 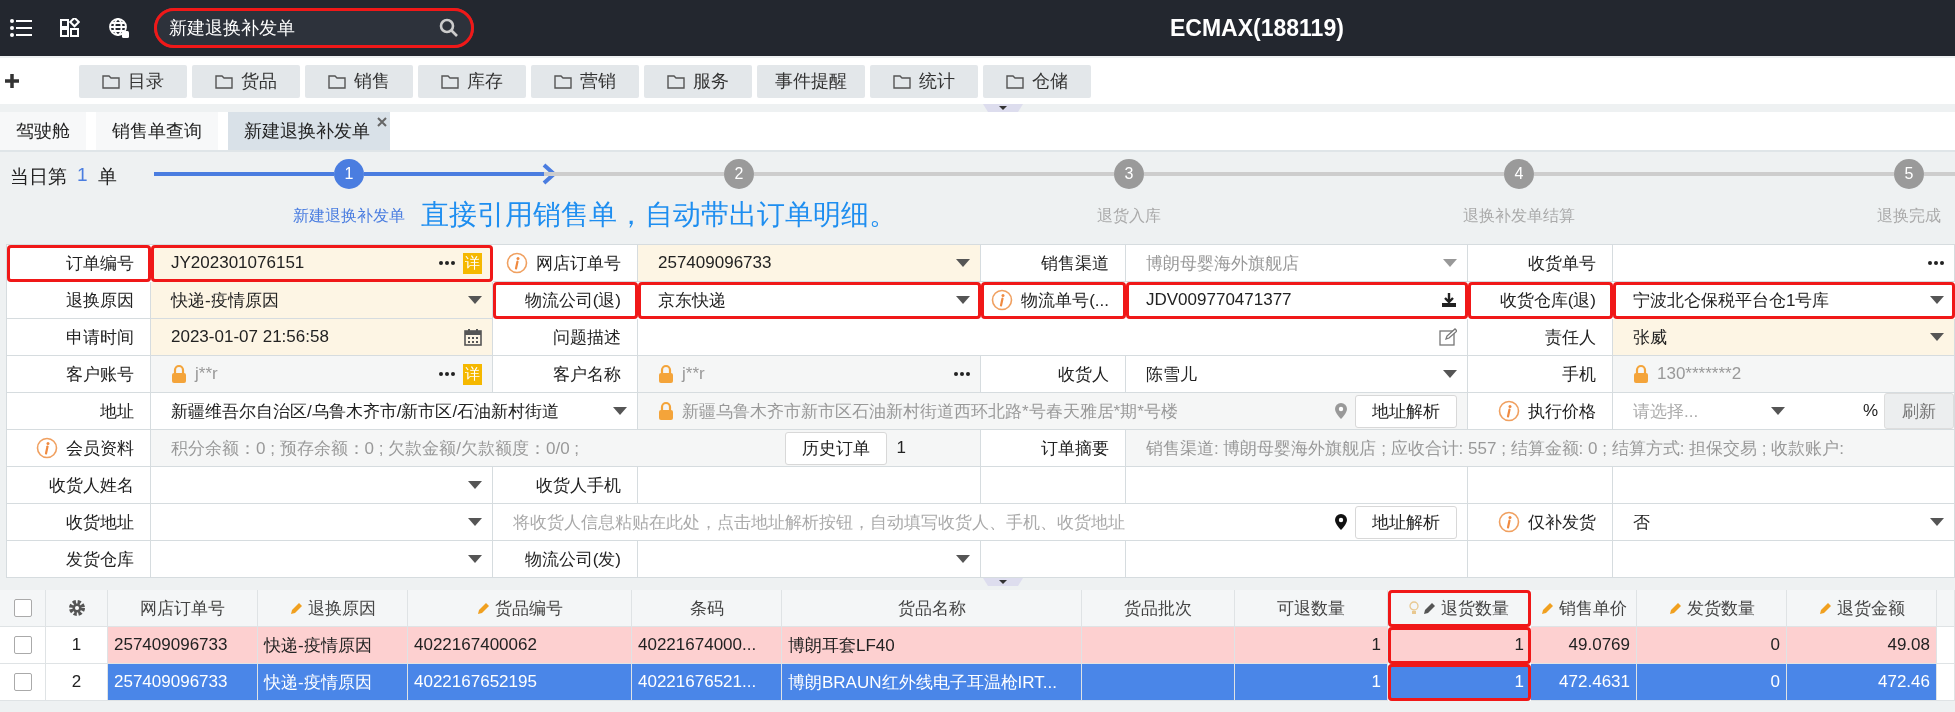 I want to click on menu-button: 服务, so click(x=698, y=81).